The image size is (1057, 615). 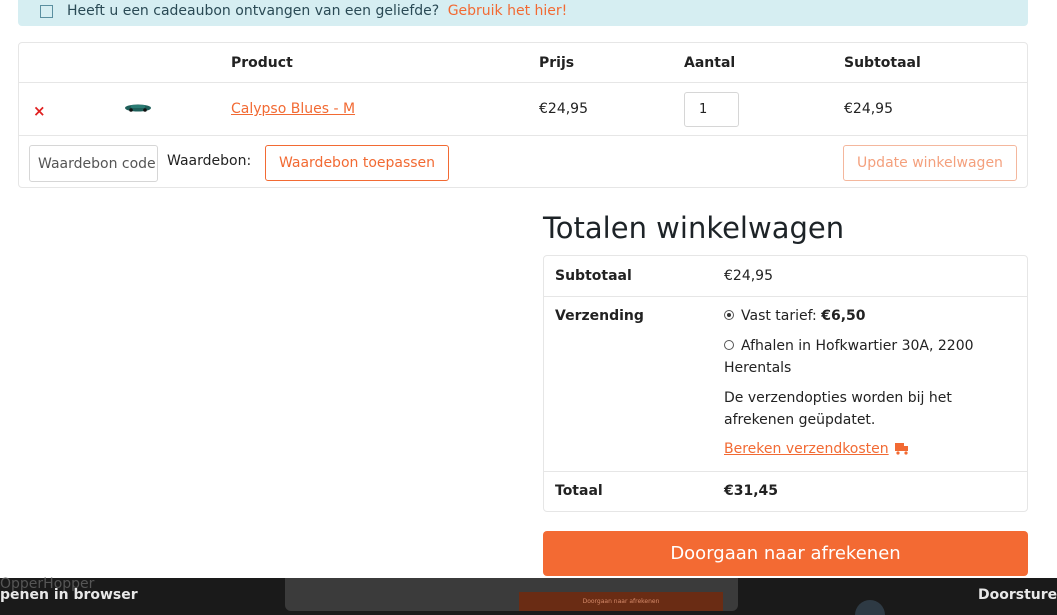 I want to click on flat-rate-price: €6,50, so click(x=843, y=316).